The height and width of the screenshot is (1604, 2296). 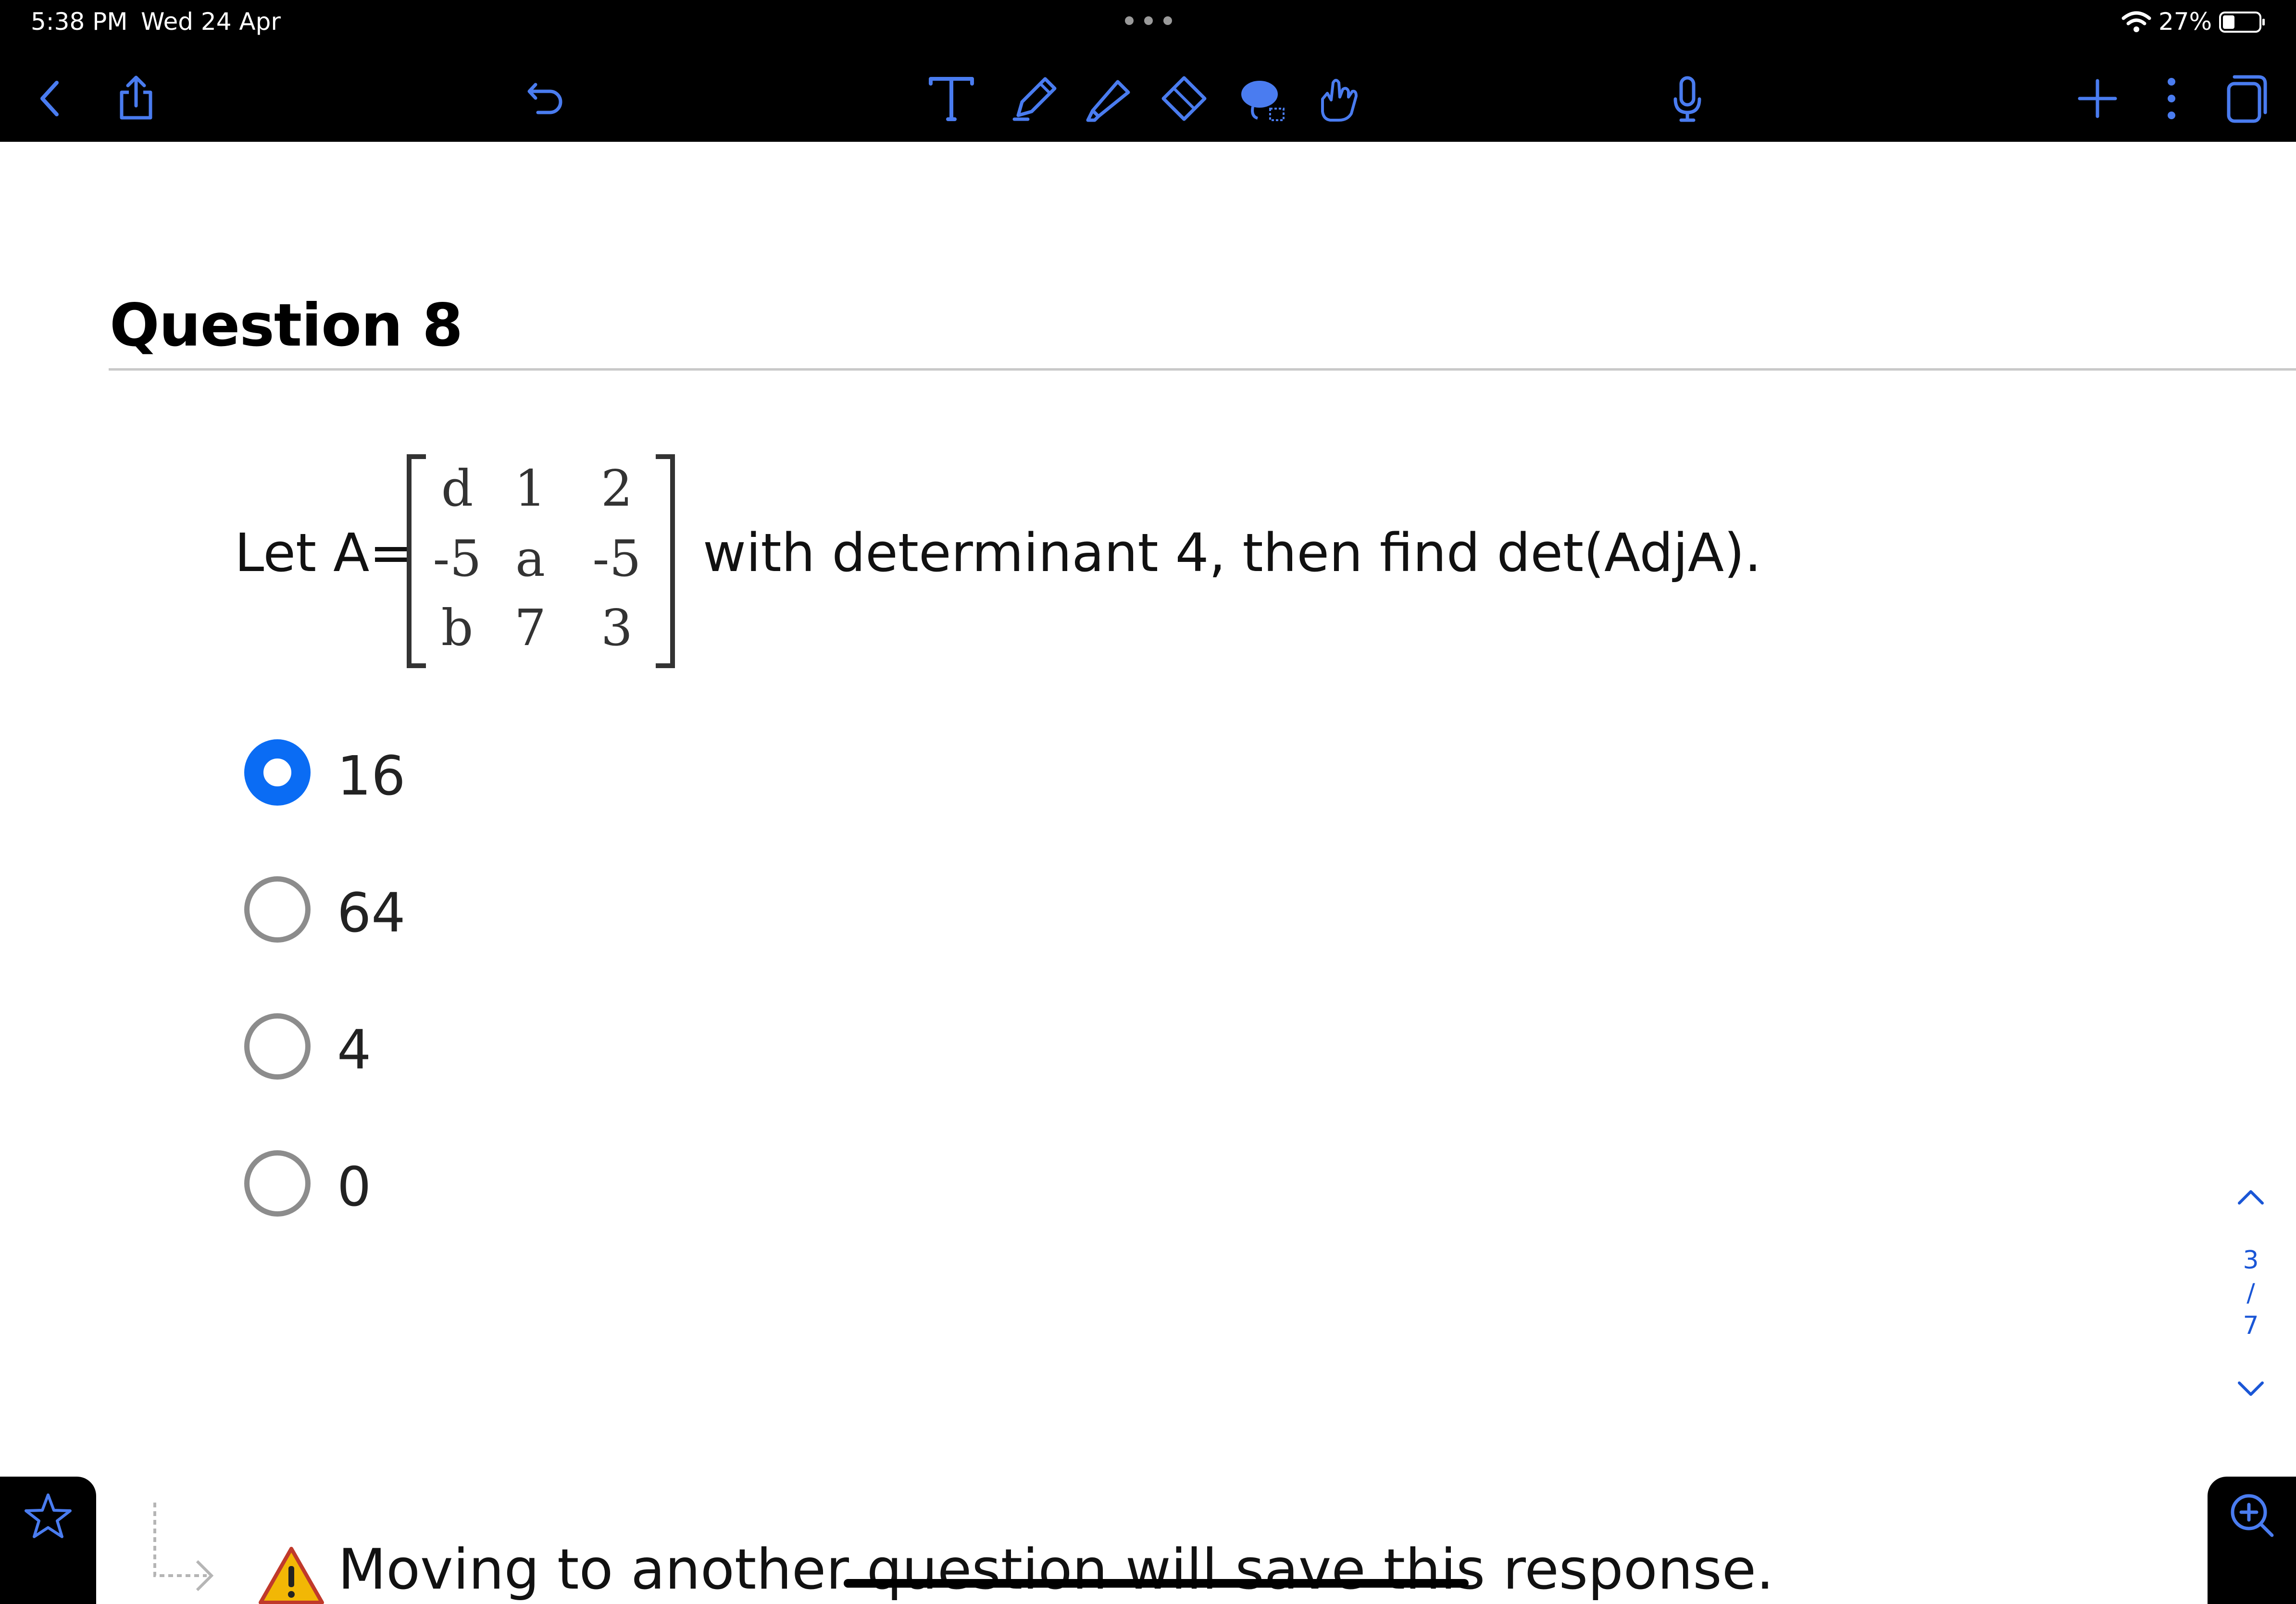 I want to click on wifi-icon, so click(x=2136, y=21).